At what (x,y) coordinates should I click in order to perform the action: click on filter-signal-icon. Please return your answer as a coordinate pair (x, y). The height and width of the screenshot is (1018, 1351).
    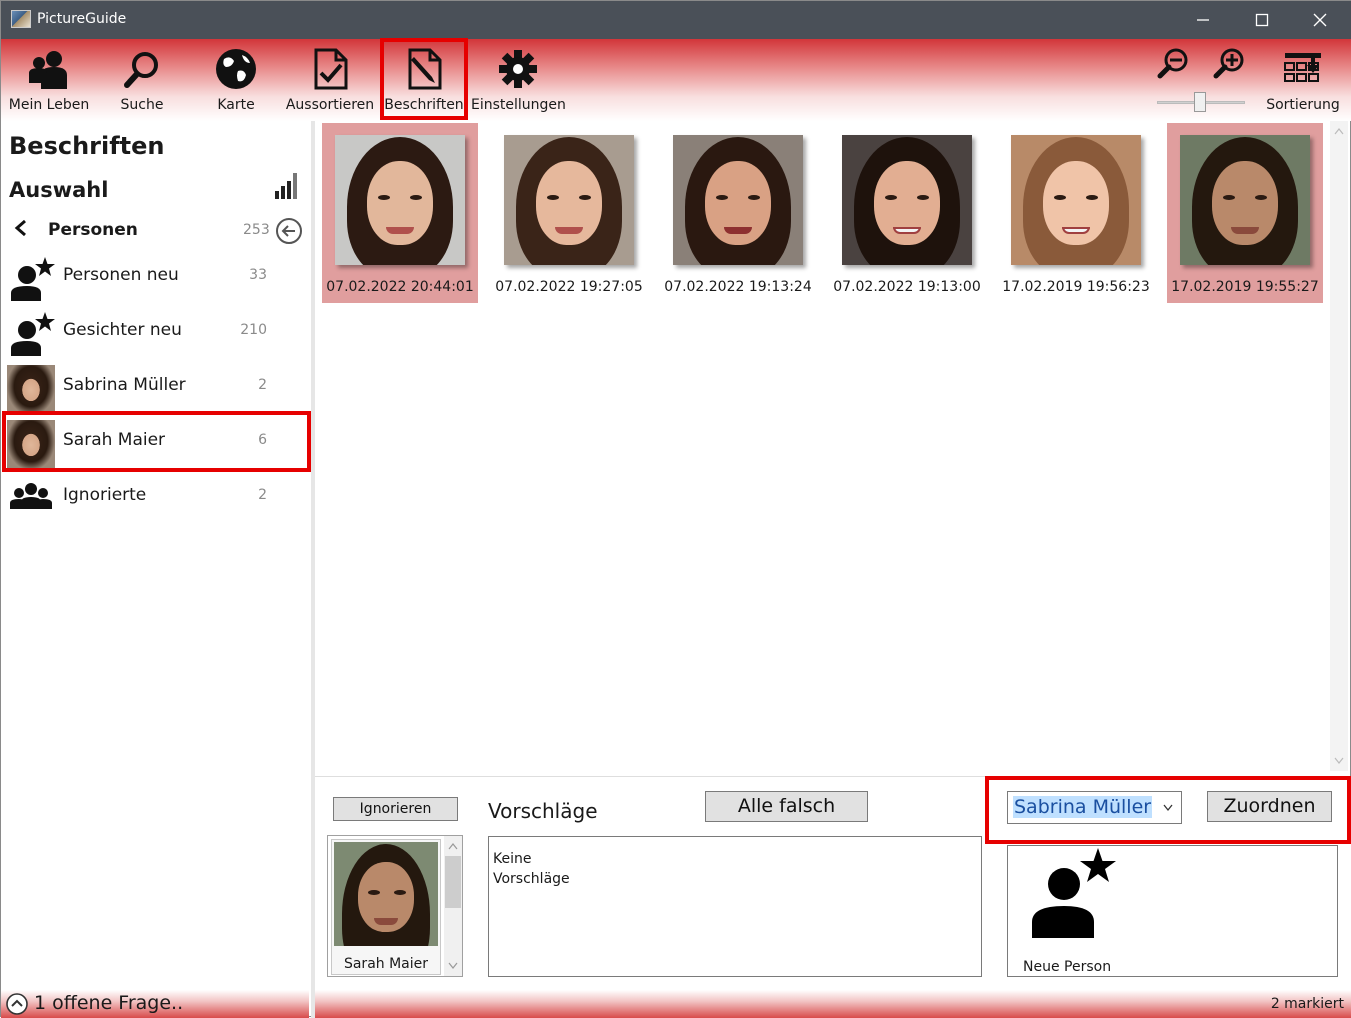
    Looking at the image, I should click on (289, 186).